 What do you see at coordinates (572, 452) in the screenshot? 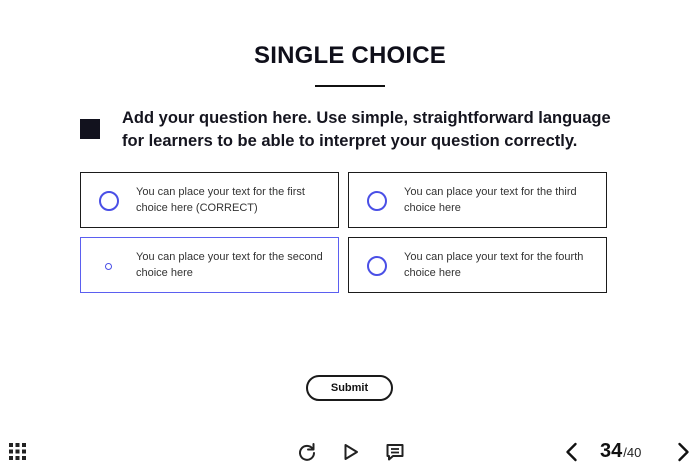
I see `chevron-left-icon` at bounding box center [572, 452].